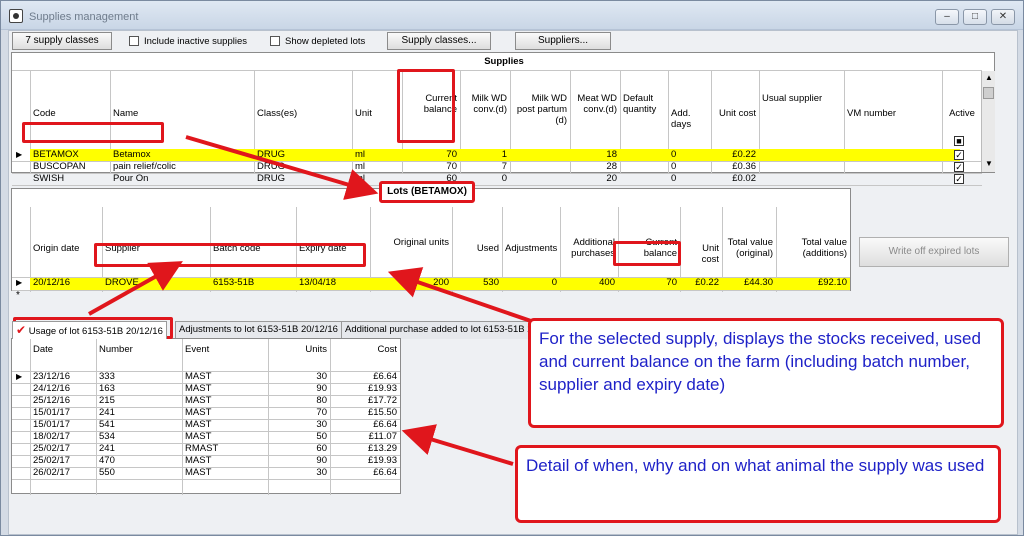  I want to click on tab-usage: ✔ Usage of lot 6153-51B 20/12/16, so click(89, 330).